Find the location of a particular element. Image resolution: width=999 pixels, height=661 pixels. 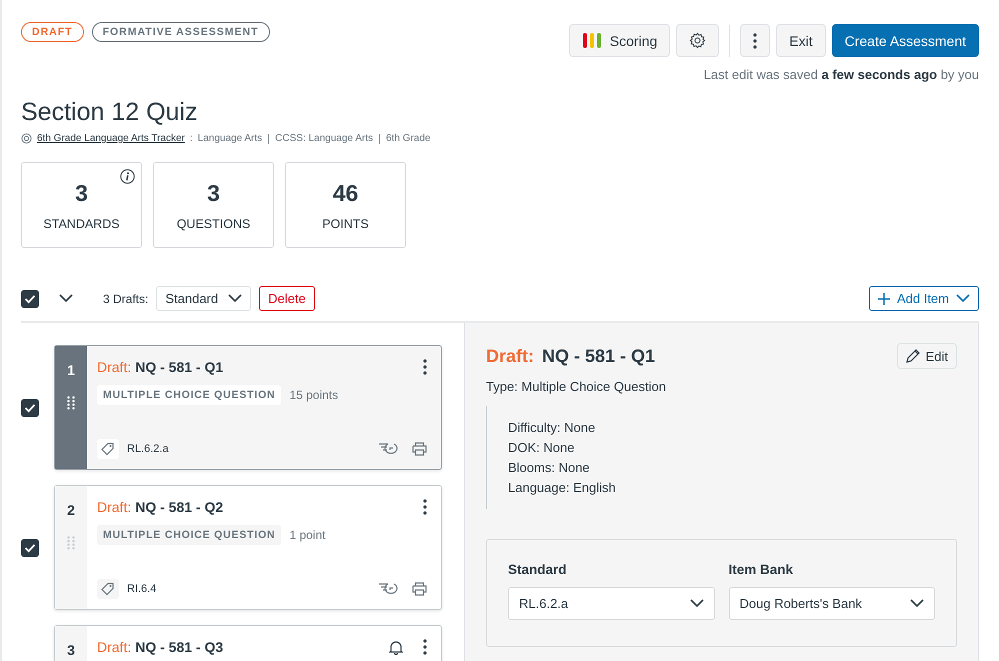

drafts-count-label: 3 Drafts: is located at coordinates (125, 299).